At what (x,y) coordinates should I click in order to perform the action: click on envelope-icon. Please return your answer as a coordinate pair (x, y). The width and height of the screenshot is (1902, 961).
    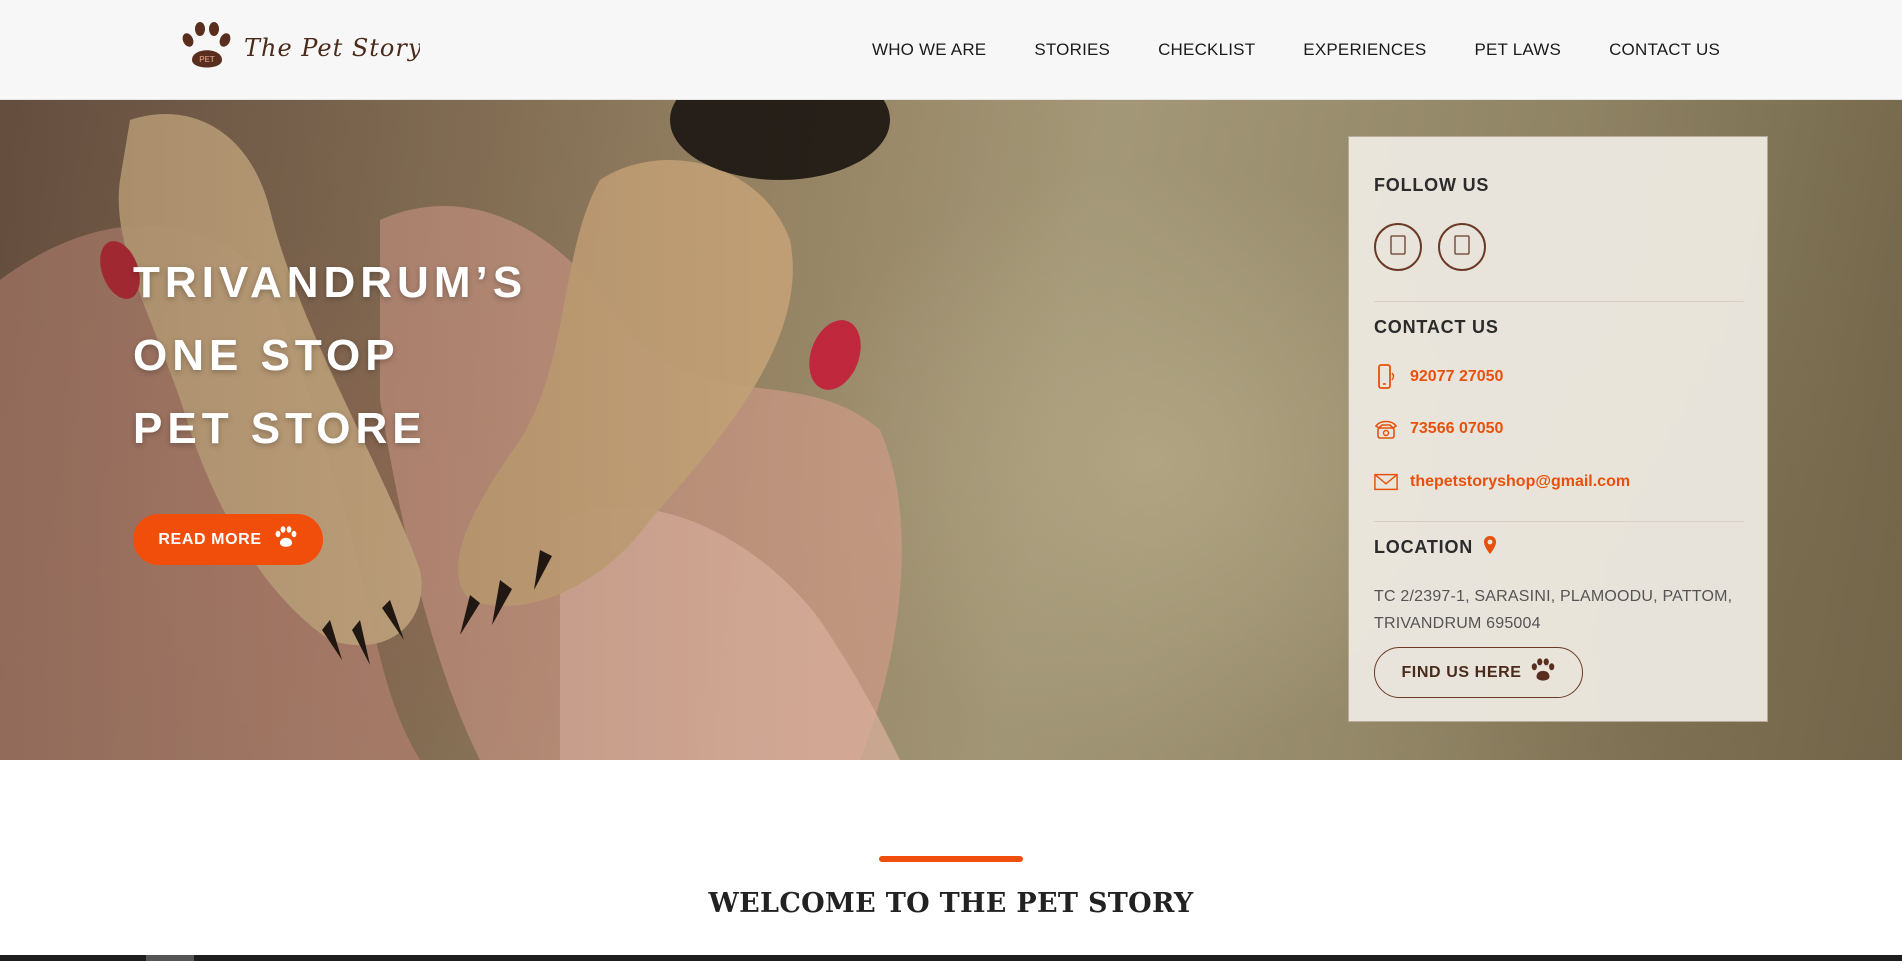
    Looking at the image, I should click on (1386, 482).